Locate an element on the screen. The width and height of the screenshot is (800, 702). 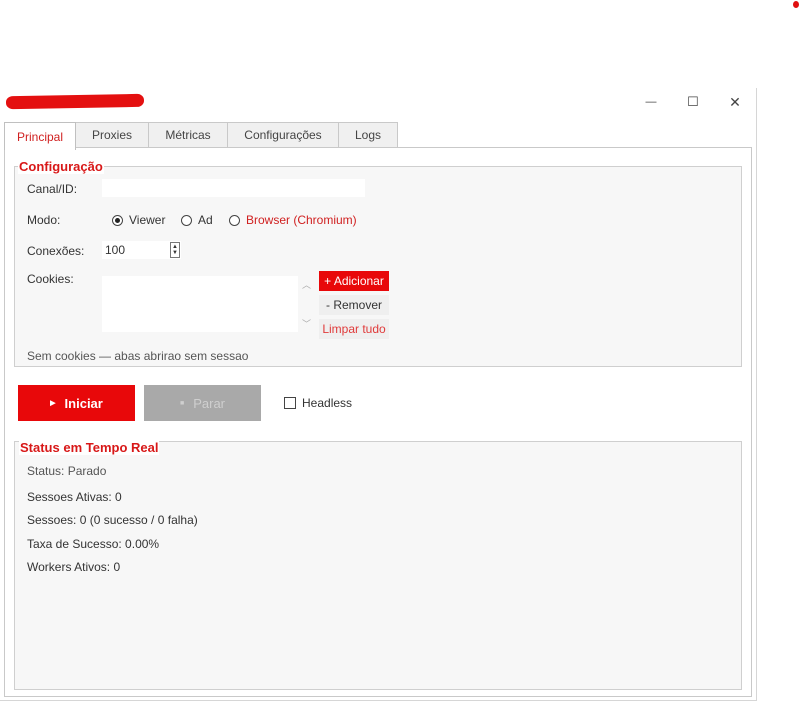
stop-button: ■ Parar is located at coordinates (202, 403).